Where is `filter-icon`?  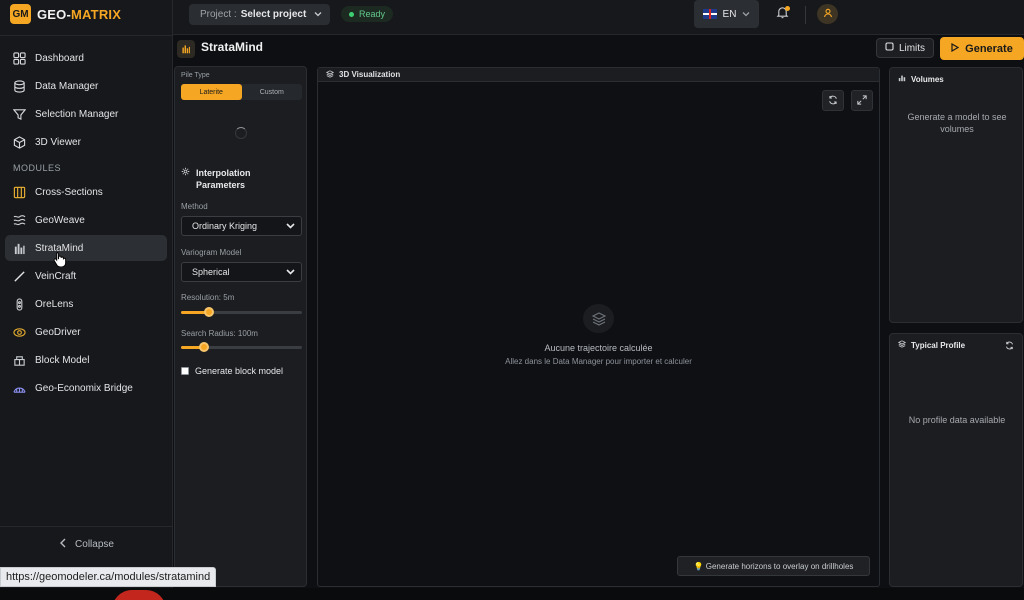 filter-icon is located at coordinates (19, 114).